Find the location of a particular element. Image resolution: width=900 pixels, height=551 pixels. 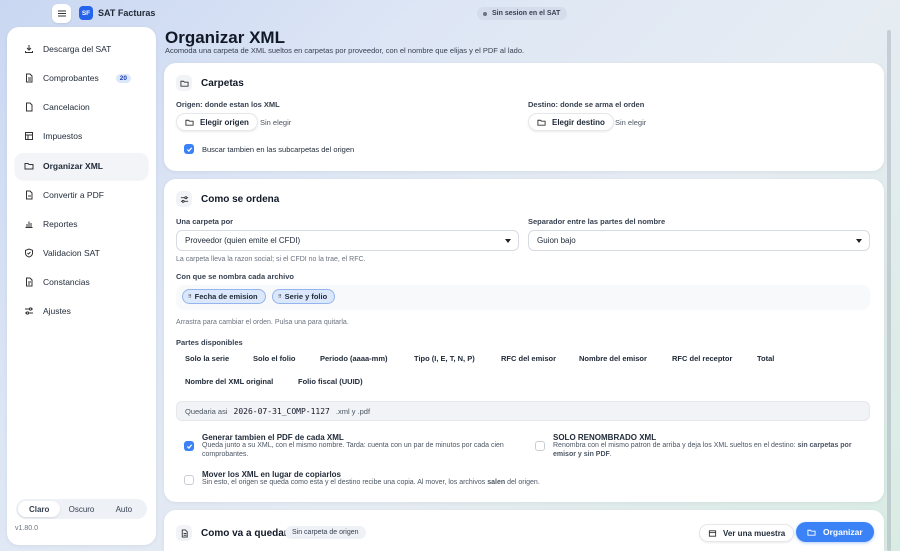

theme-oscuro-button: Oscuro is located at coordinates (81, 509).